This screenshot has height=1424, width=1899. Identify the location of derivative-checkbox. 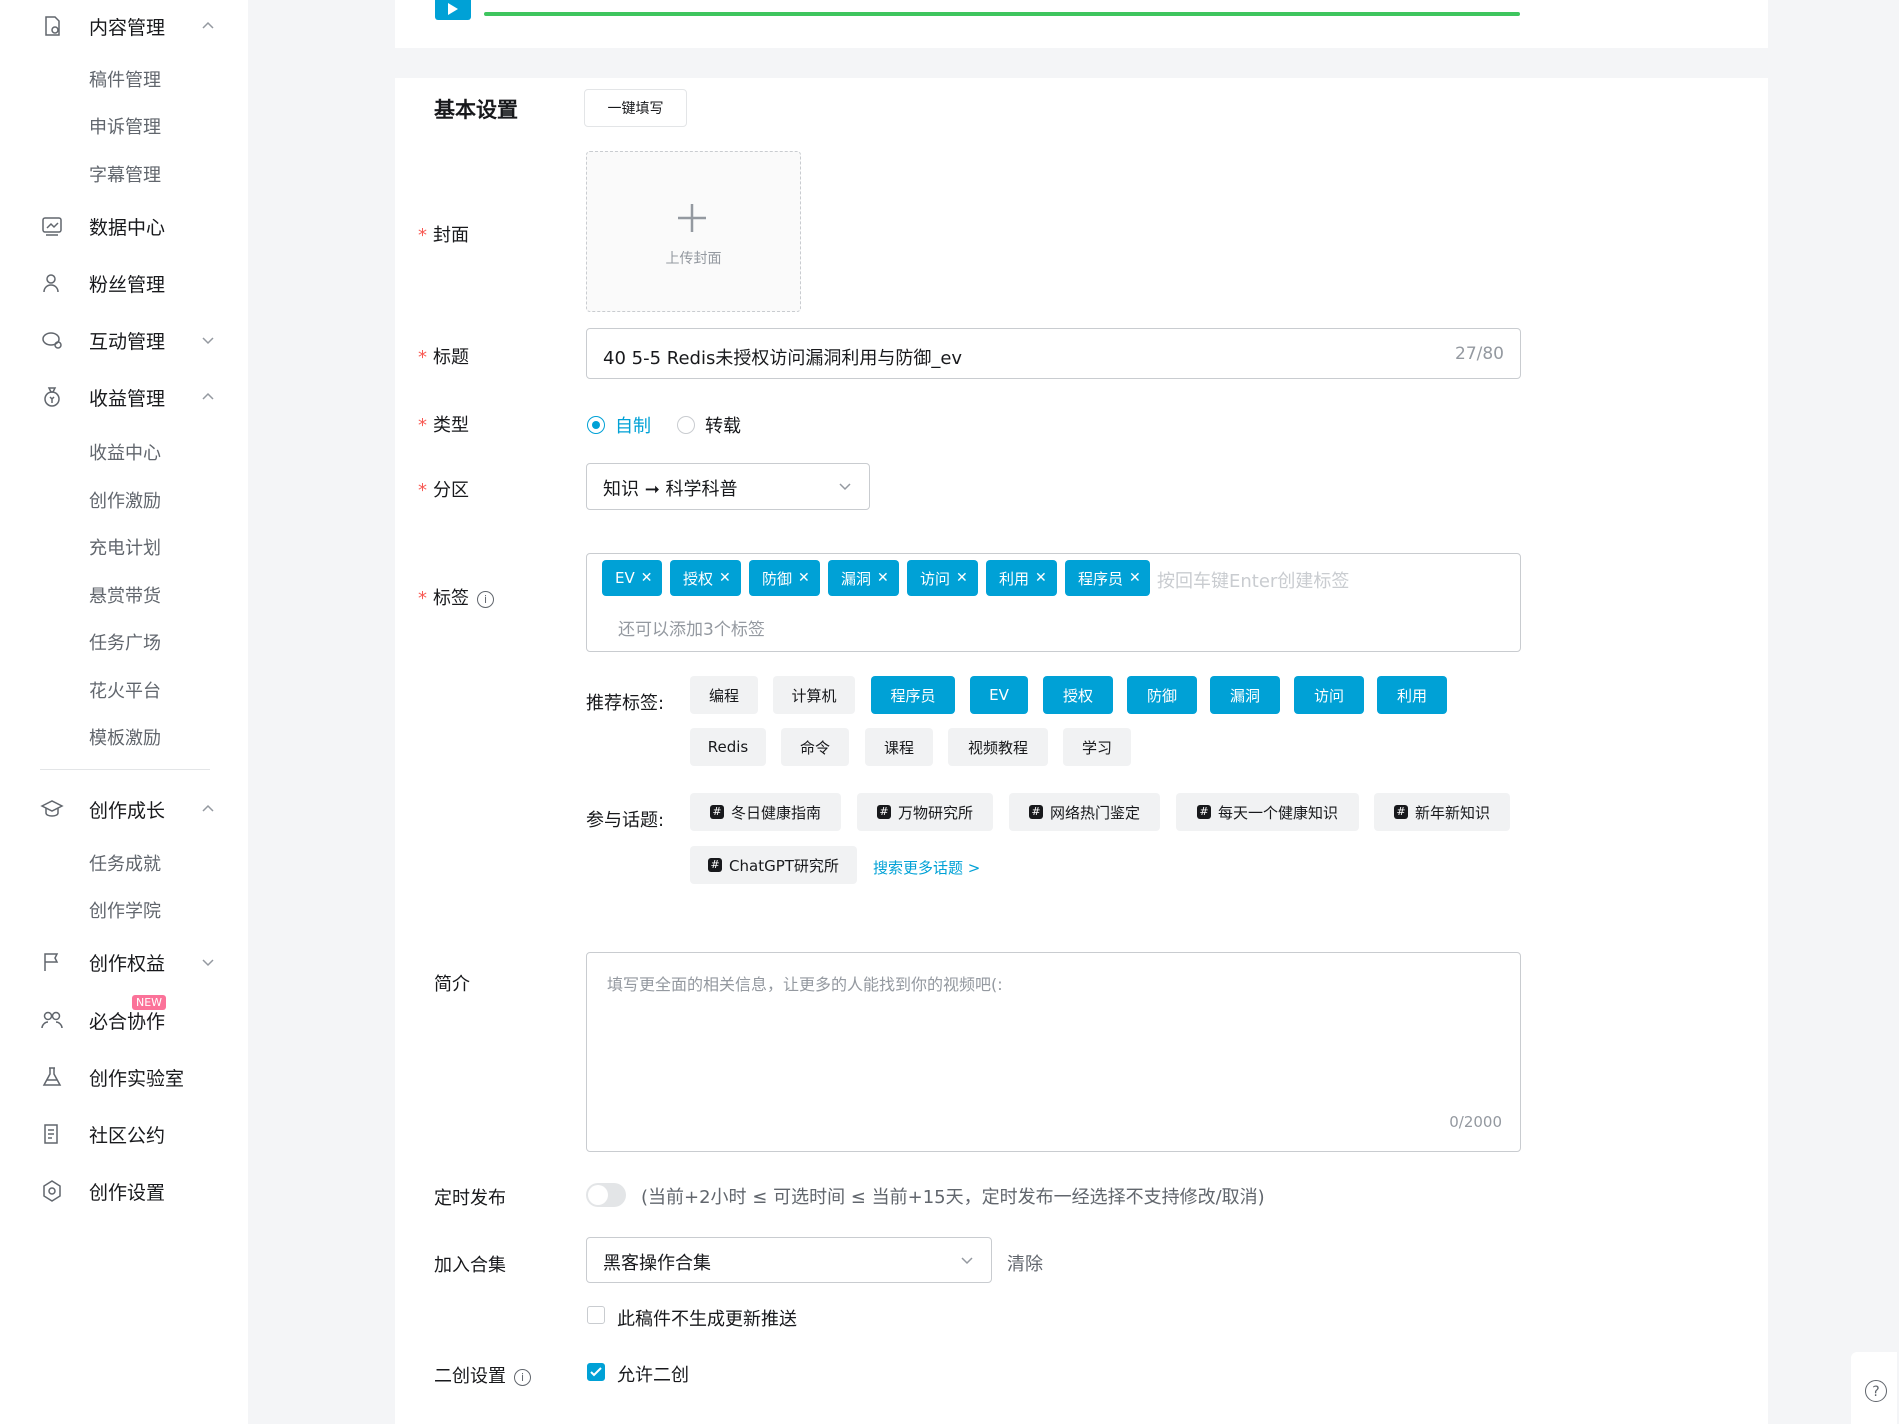
(596, 1372).